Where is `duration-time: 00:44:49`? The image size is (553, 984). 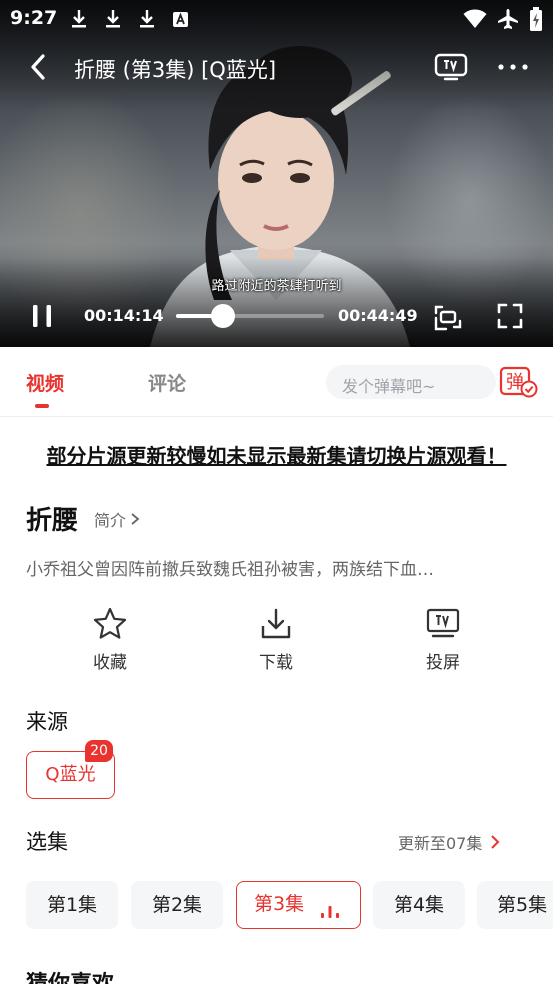
duration-time: 00:44:49 is located at coordinates (378, 315).